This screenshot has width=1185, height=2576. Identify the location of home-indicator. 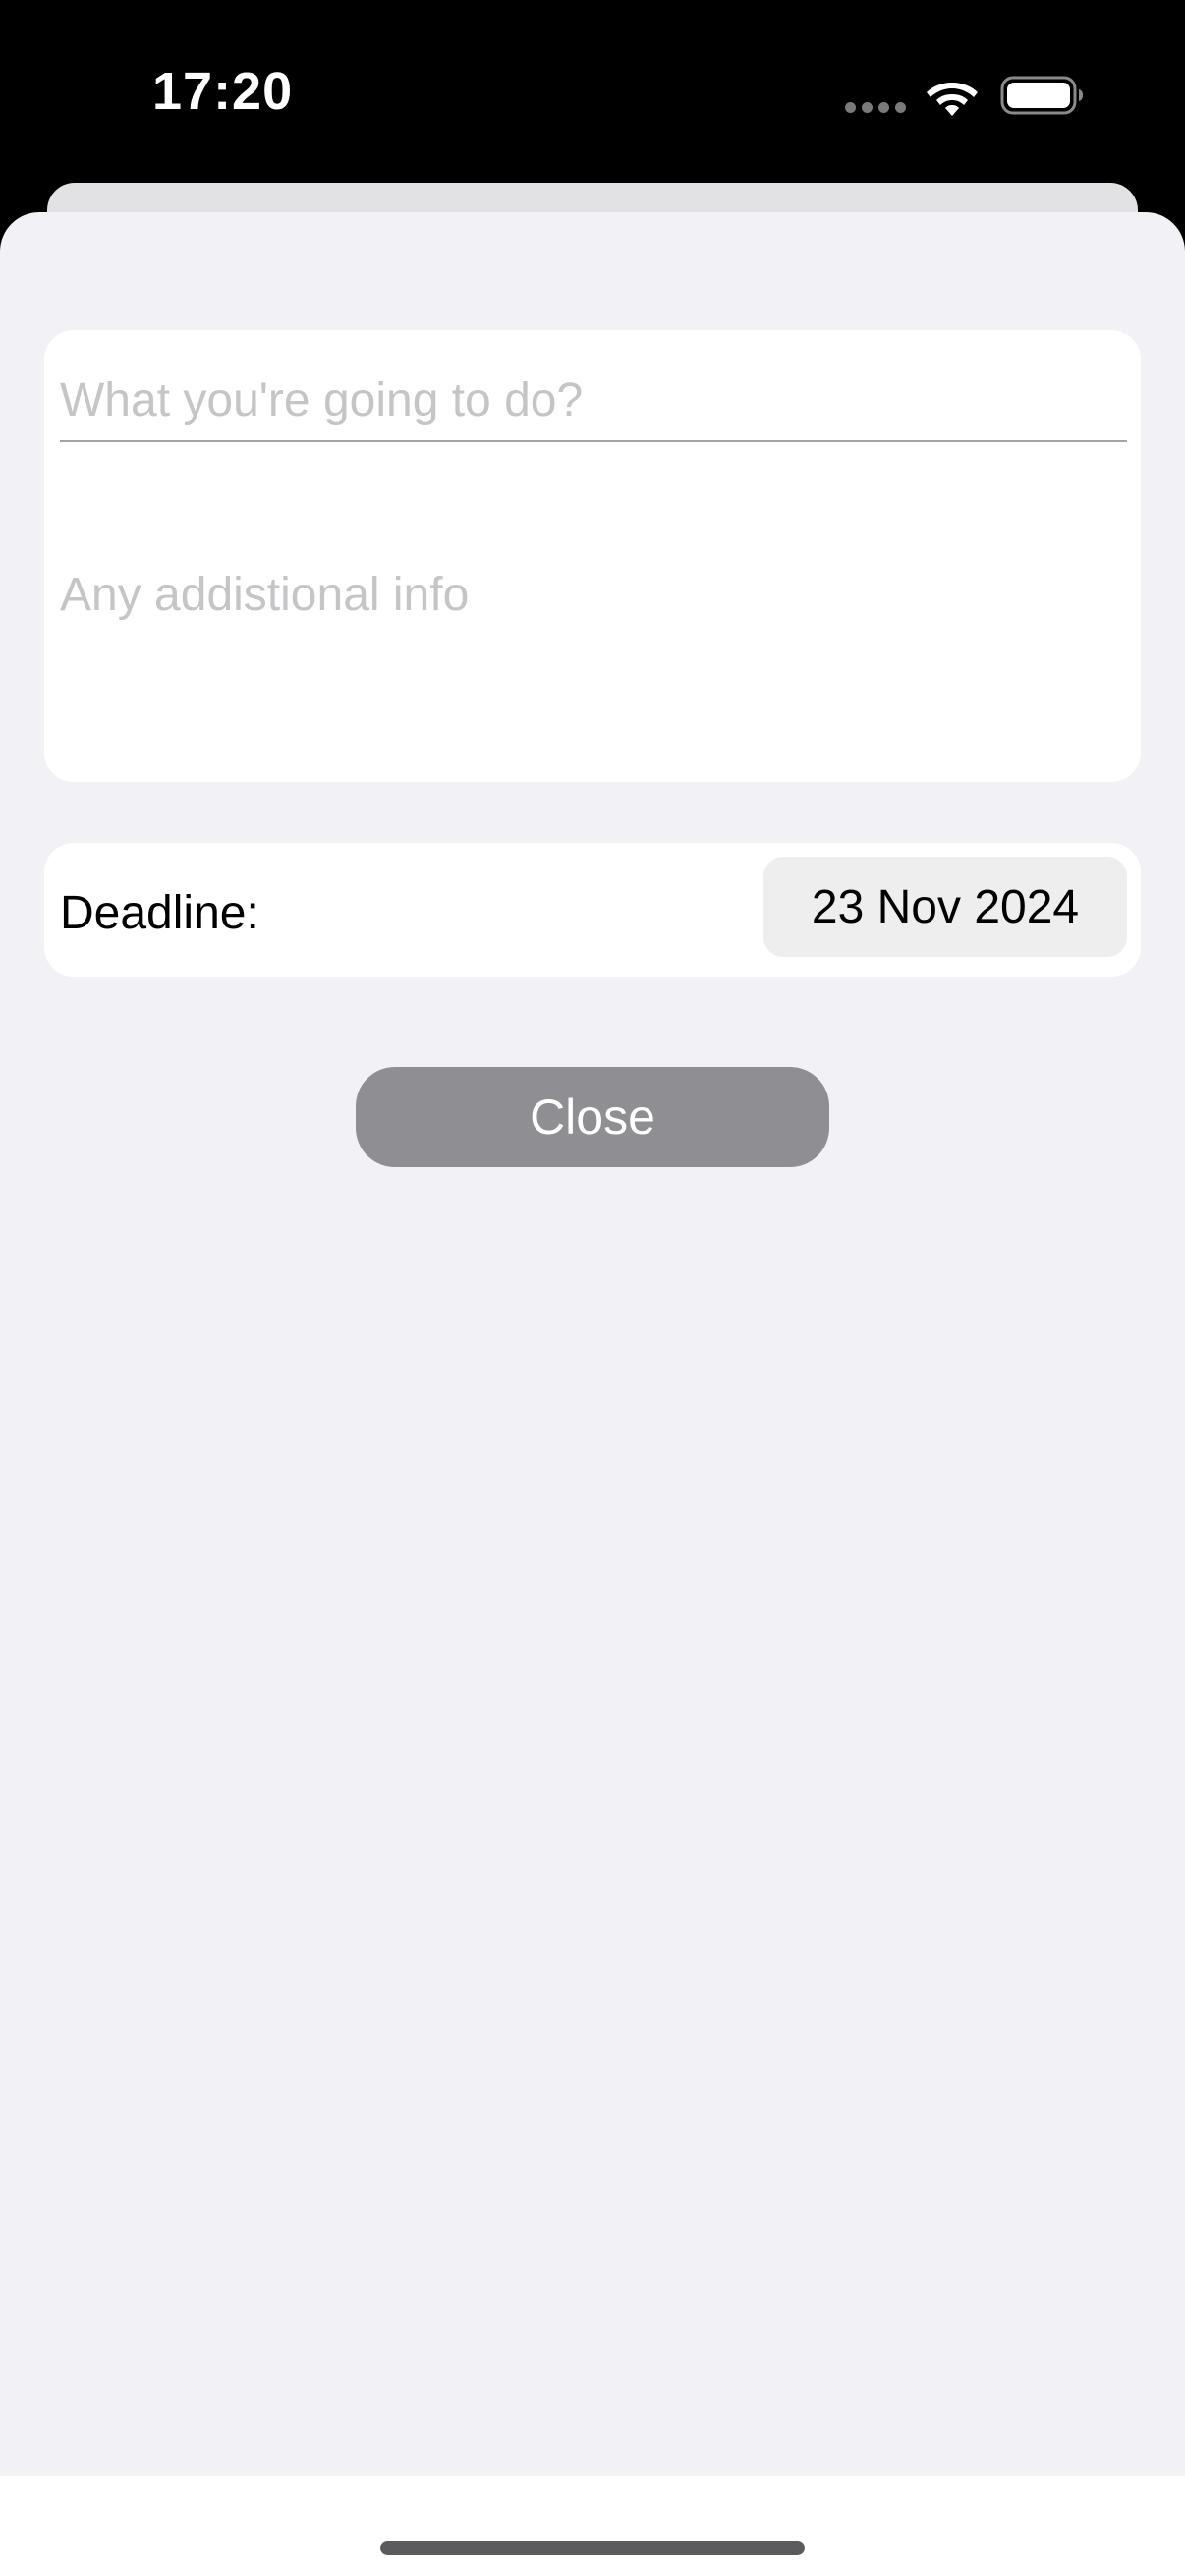
(592, 2548).